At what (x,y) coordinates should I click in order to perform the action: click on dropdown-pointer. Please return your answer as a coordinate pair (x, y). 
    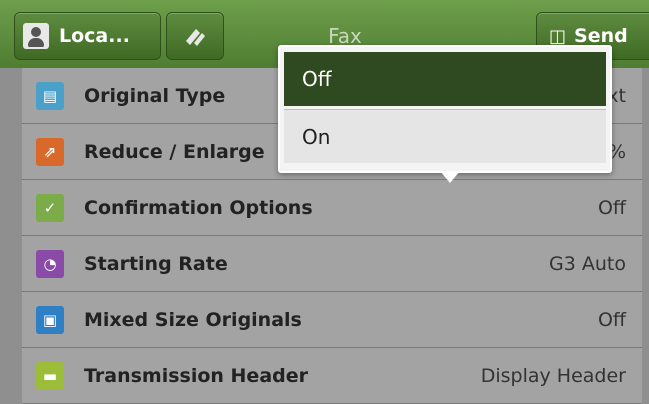
    Looking at the image, I should click on (450, 177).